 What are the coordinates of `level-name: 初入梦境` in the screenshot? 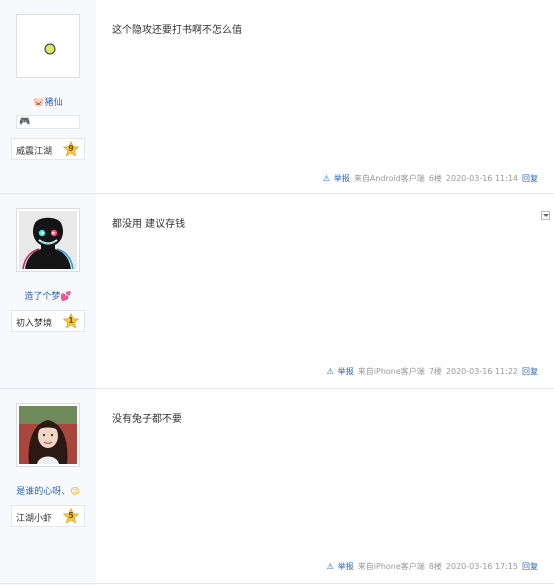 It's located at (34, 324).